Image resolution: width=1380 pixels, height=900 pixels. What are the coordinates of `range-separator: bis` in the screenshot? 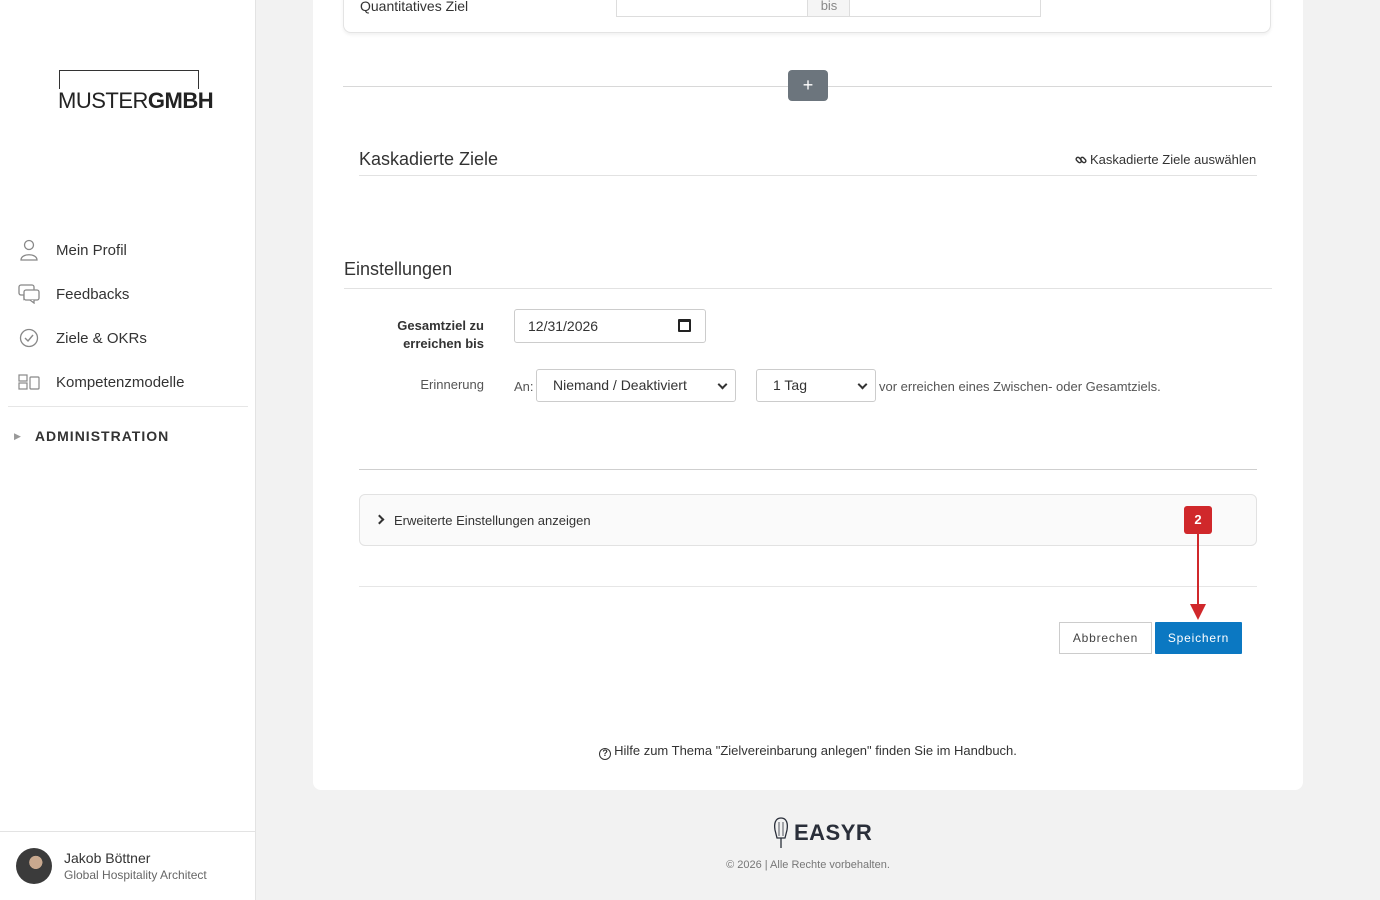 It's located at (829, 8).